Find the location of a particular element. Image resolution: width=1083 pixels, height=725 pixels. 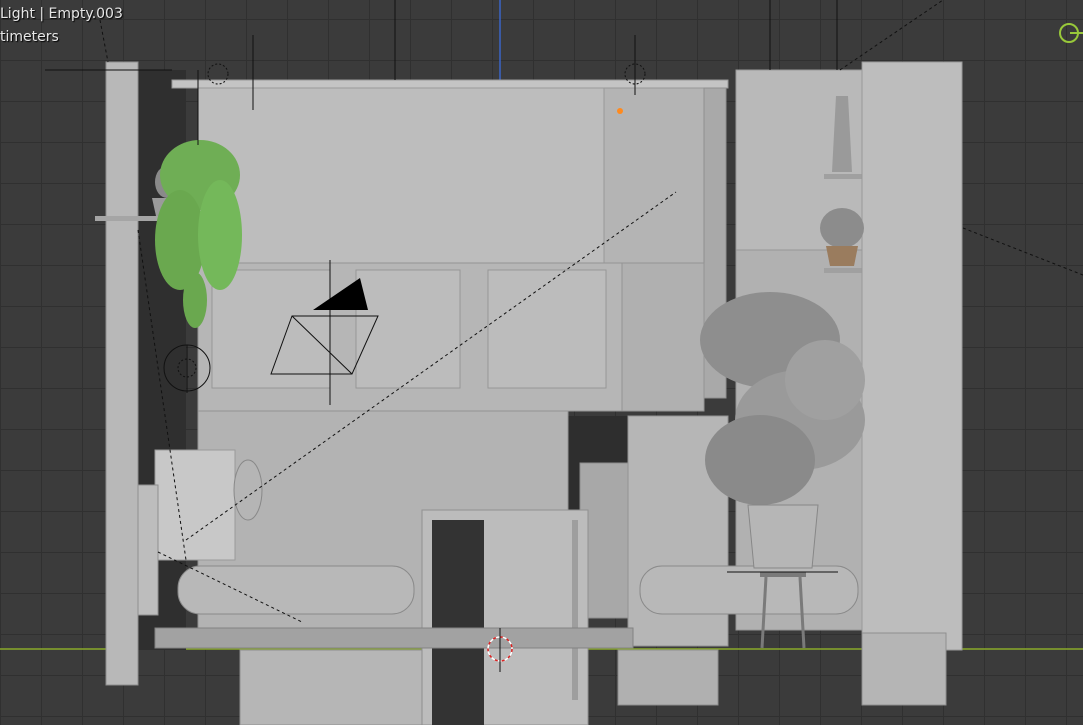

washer-drum-door is located at coordinates (248, 490).